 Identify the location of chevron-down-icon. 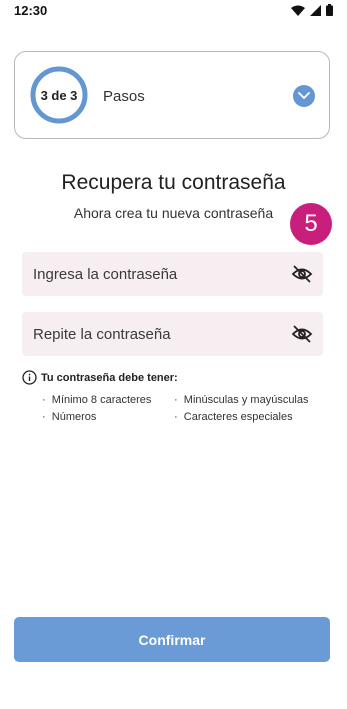
(304, 95).